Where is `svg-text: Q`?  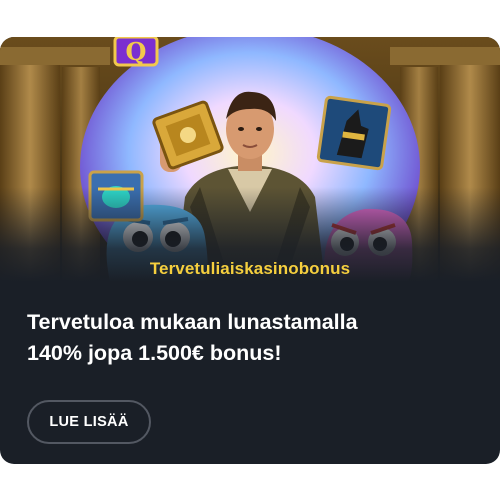 svg-text: Q is located at coordinates (136, 51).